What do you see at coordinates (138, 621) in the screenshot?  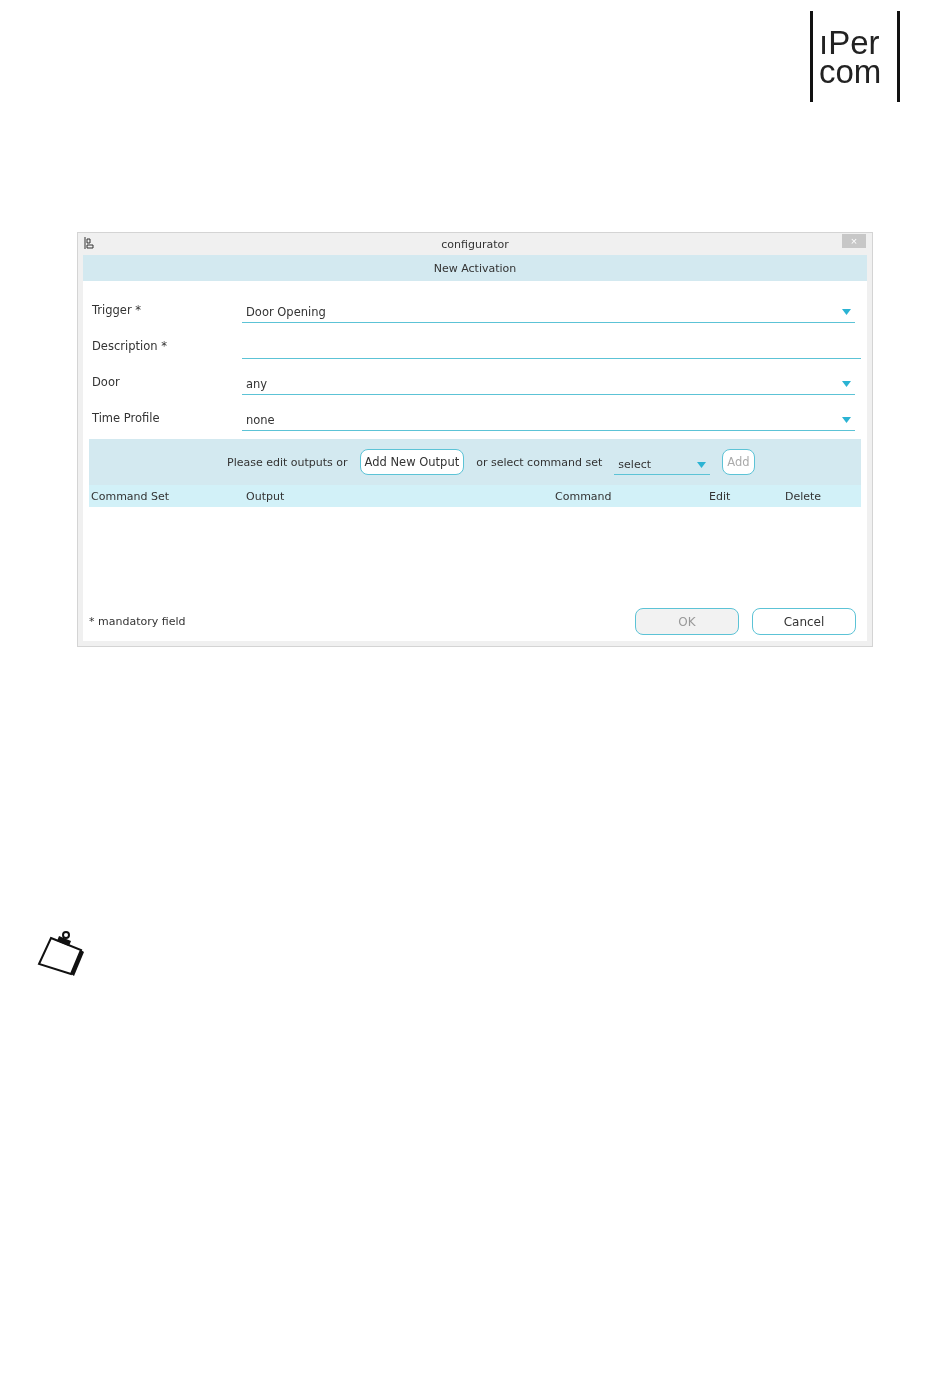 I see `footnote: * mandatory field` at bounding box center [138, 621].